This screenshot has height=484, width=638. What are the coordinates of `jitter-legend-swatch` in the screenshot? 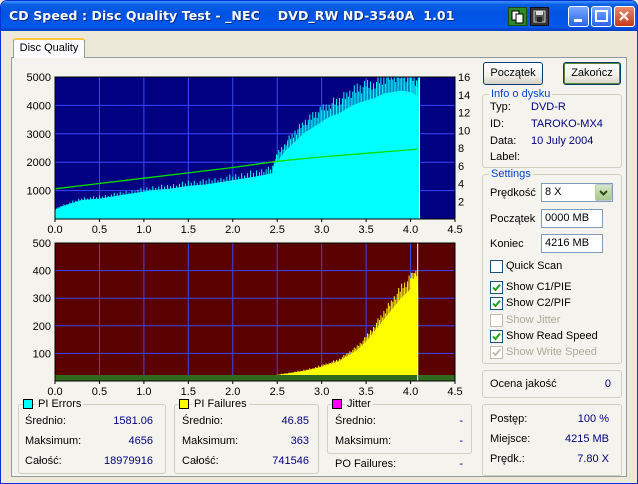 It's located at (337, 404).